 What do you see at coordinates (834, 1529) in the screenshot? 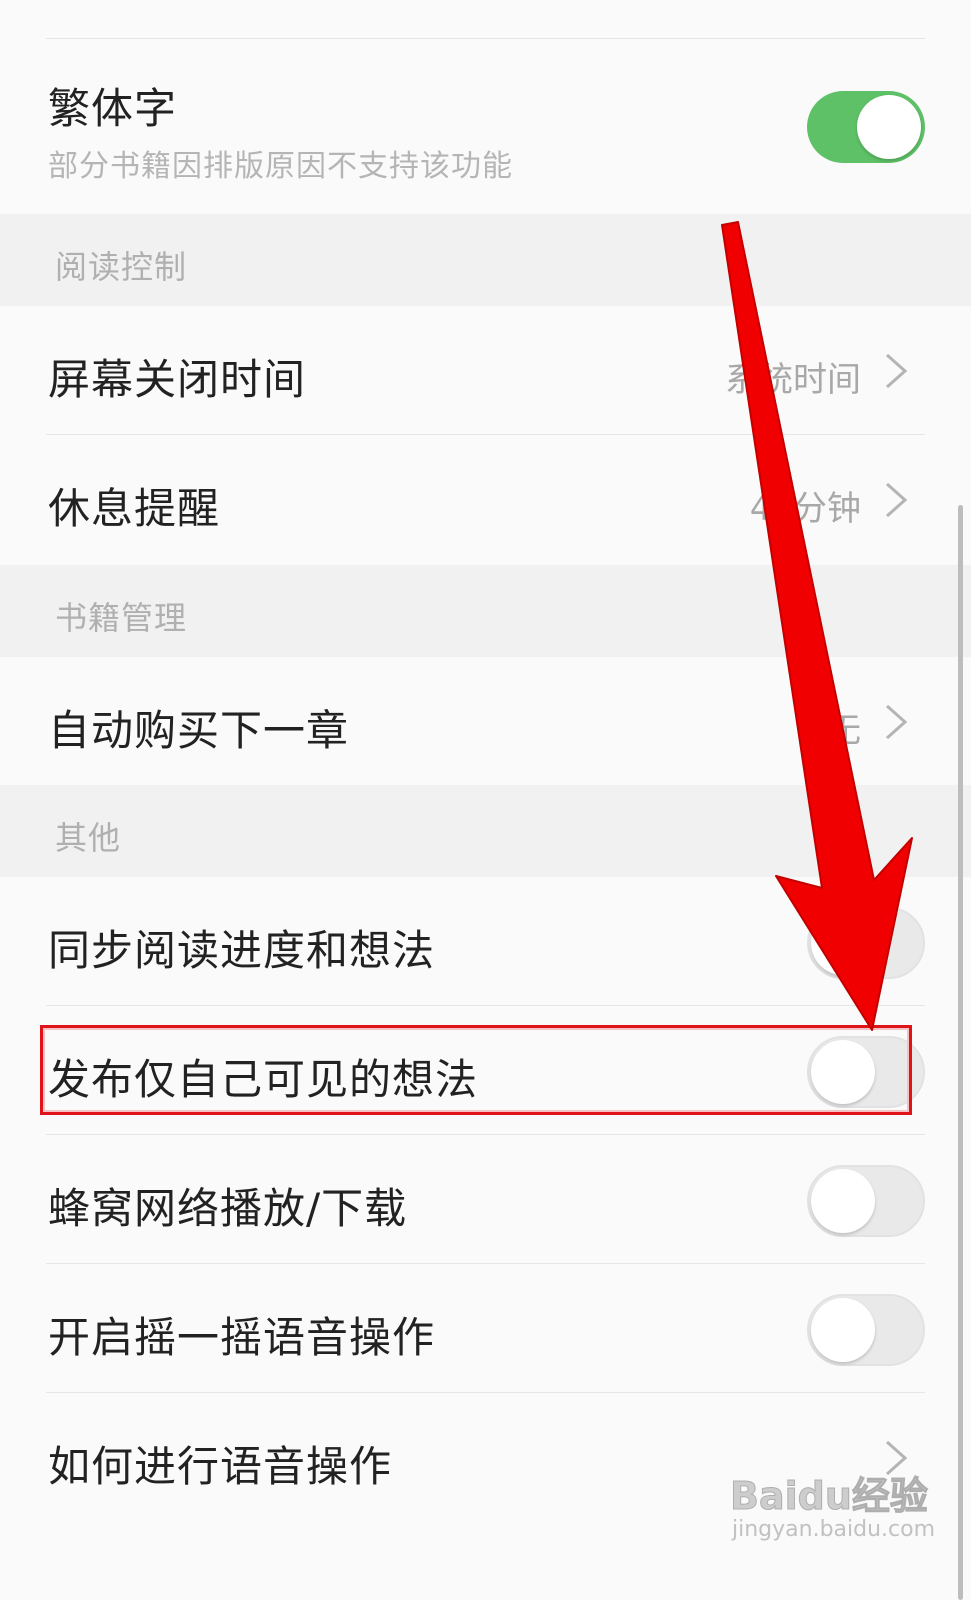
I see `watermark-url: jingyan.baidu.com` at bounding box center [834, 1529].